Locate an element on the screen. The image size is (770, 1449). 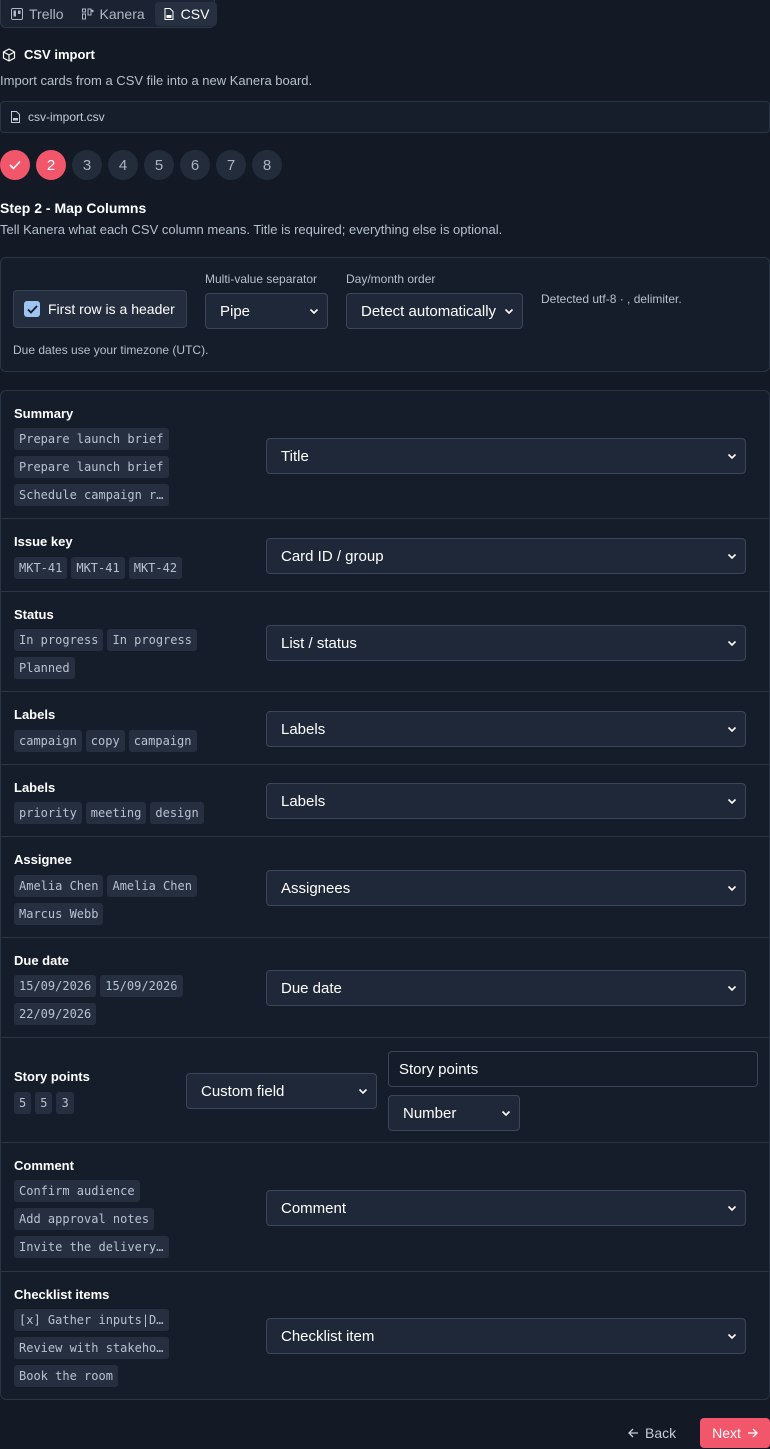
header-checkbox-label: First row is a header is located at coordinates (111, 309).